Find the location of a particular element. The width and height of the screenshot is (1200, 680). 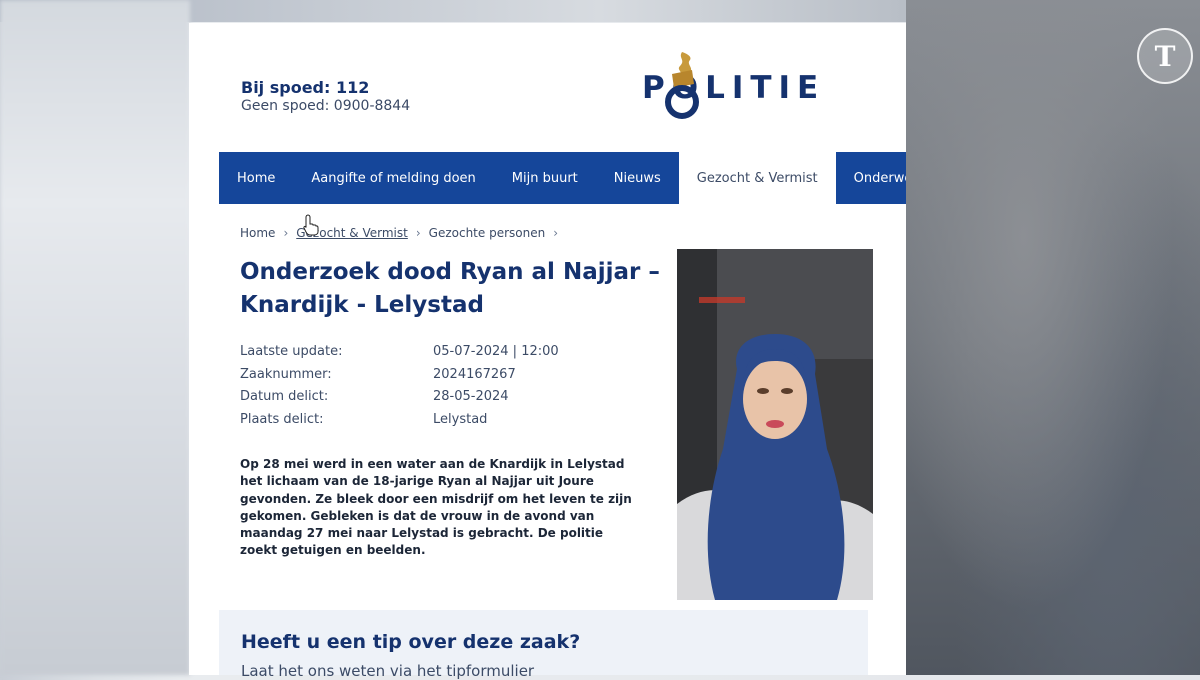

detail-row: Datum delict: 28-05-2024 is located at coordinates (399, 396).